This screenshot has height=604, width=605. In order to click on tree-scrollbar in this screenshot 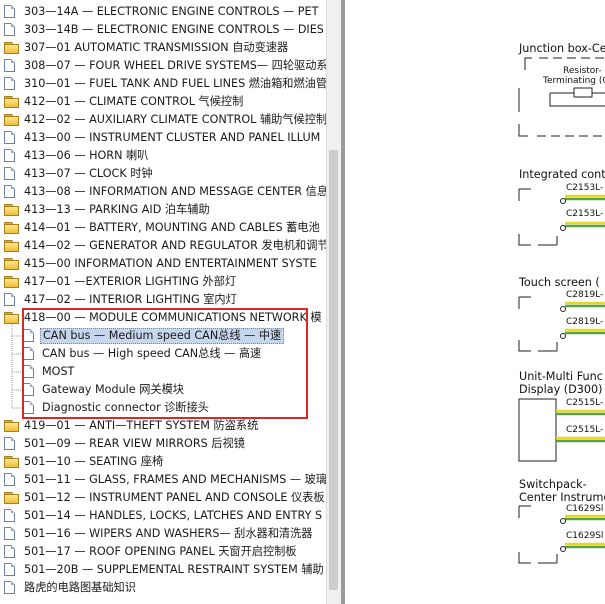, I will do `click(333, 302)`.